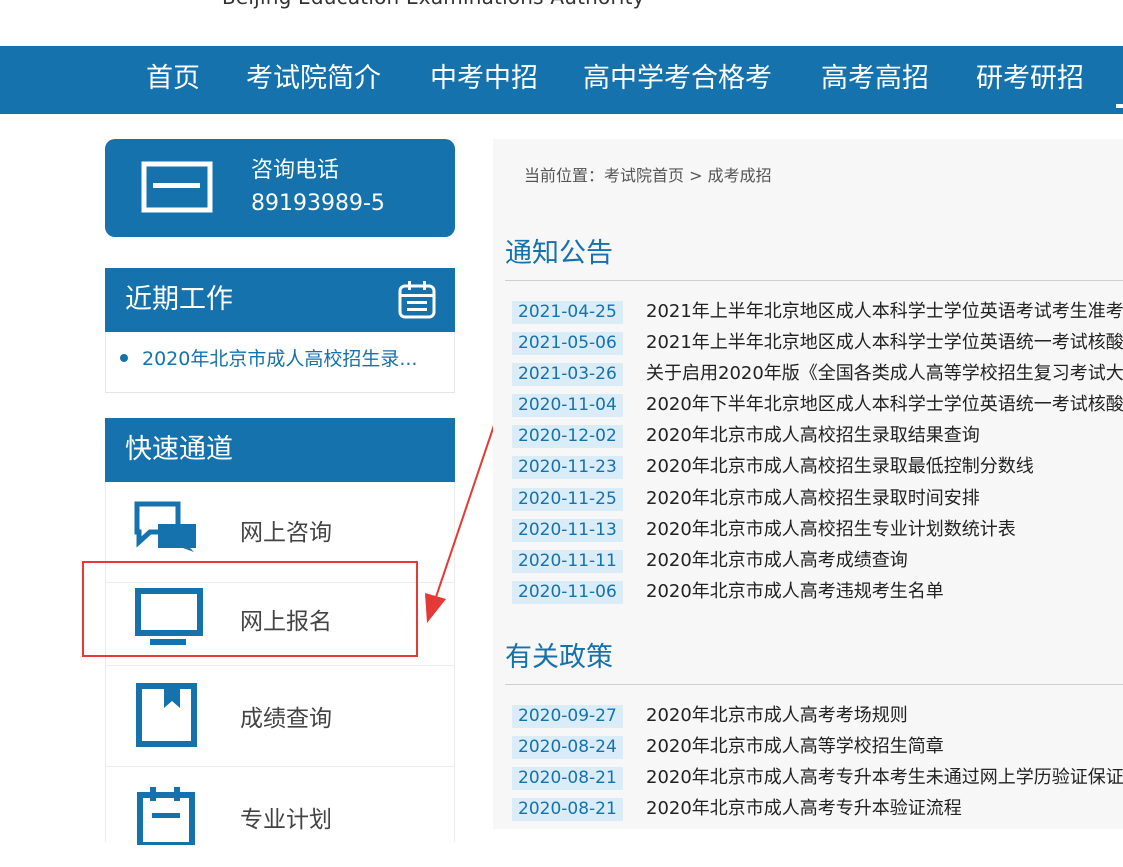 This screenshot has width=1123, height=867. Describe the element at coordinates (167, 817) in the screenshot. I see `calendar-plan-icon` at that location.